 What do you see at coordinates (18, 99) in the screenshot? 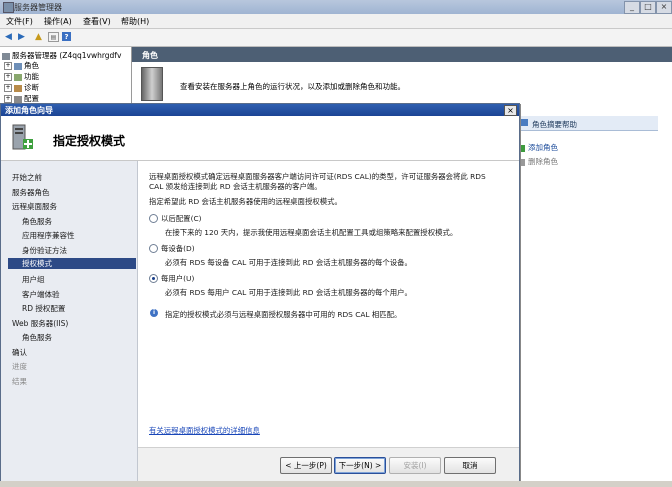
I see `configuration-icon` at bounding box center [18, 99].